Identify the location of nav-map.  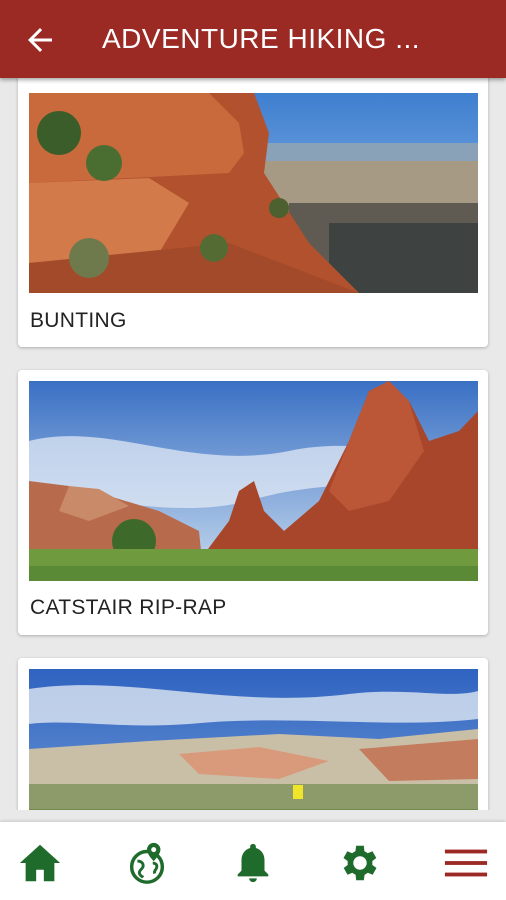
(147, 863).